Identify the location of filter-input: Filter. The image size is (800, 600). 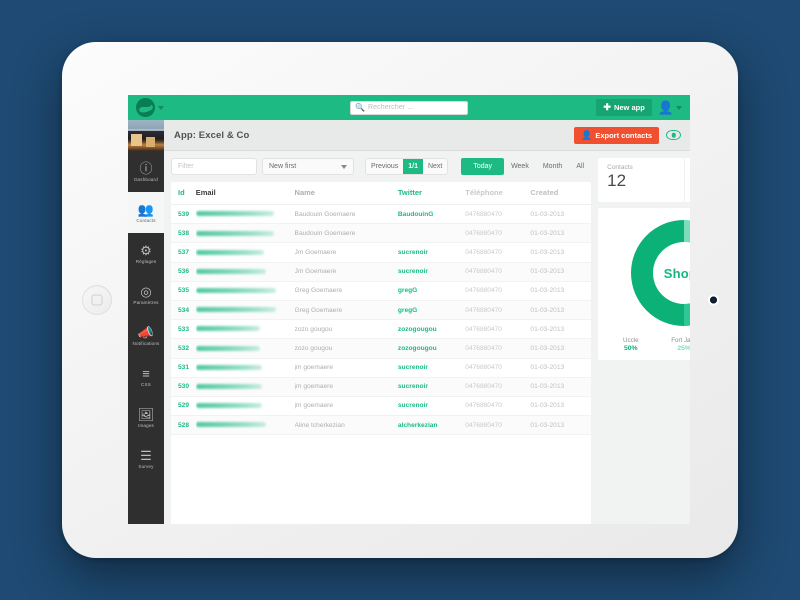
(214, 166).